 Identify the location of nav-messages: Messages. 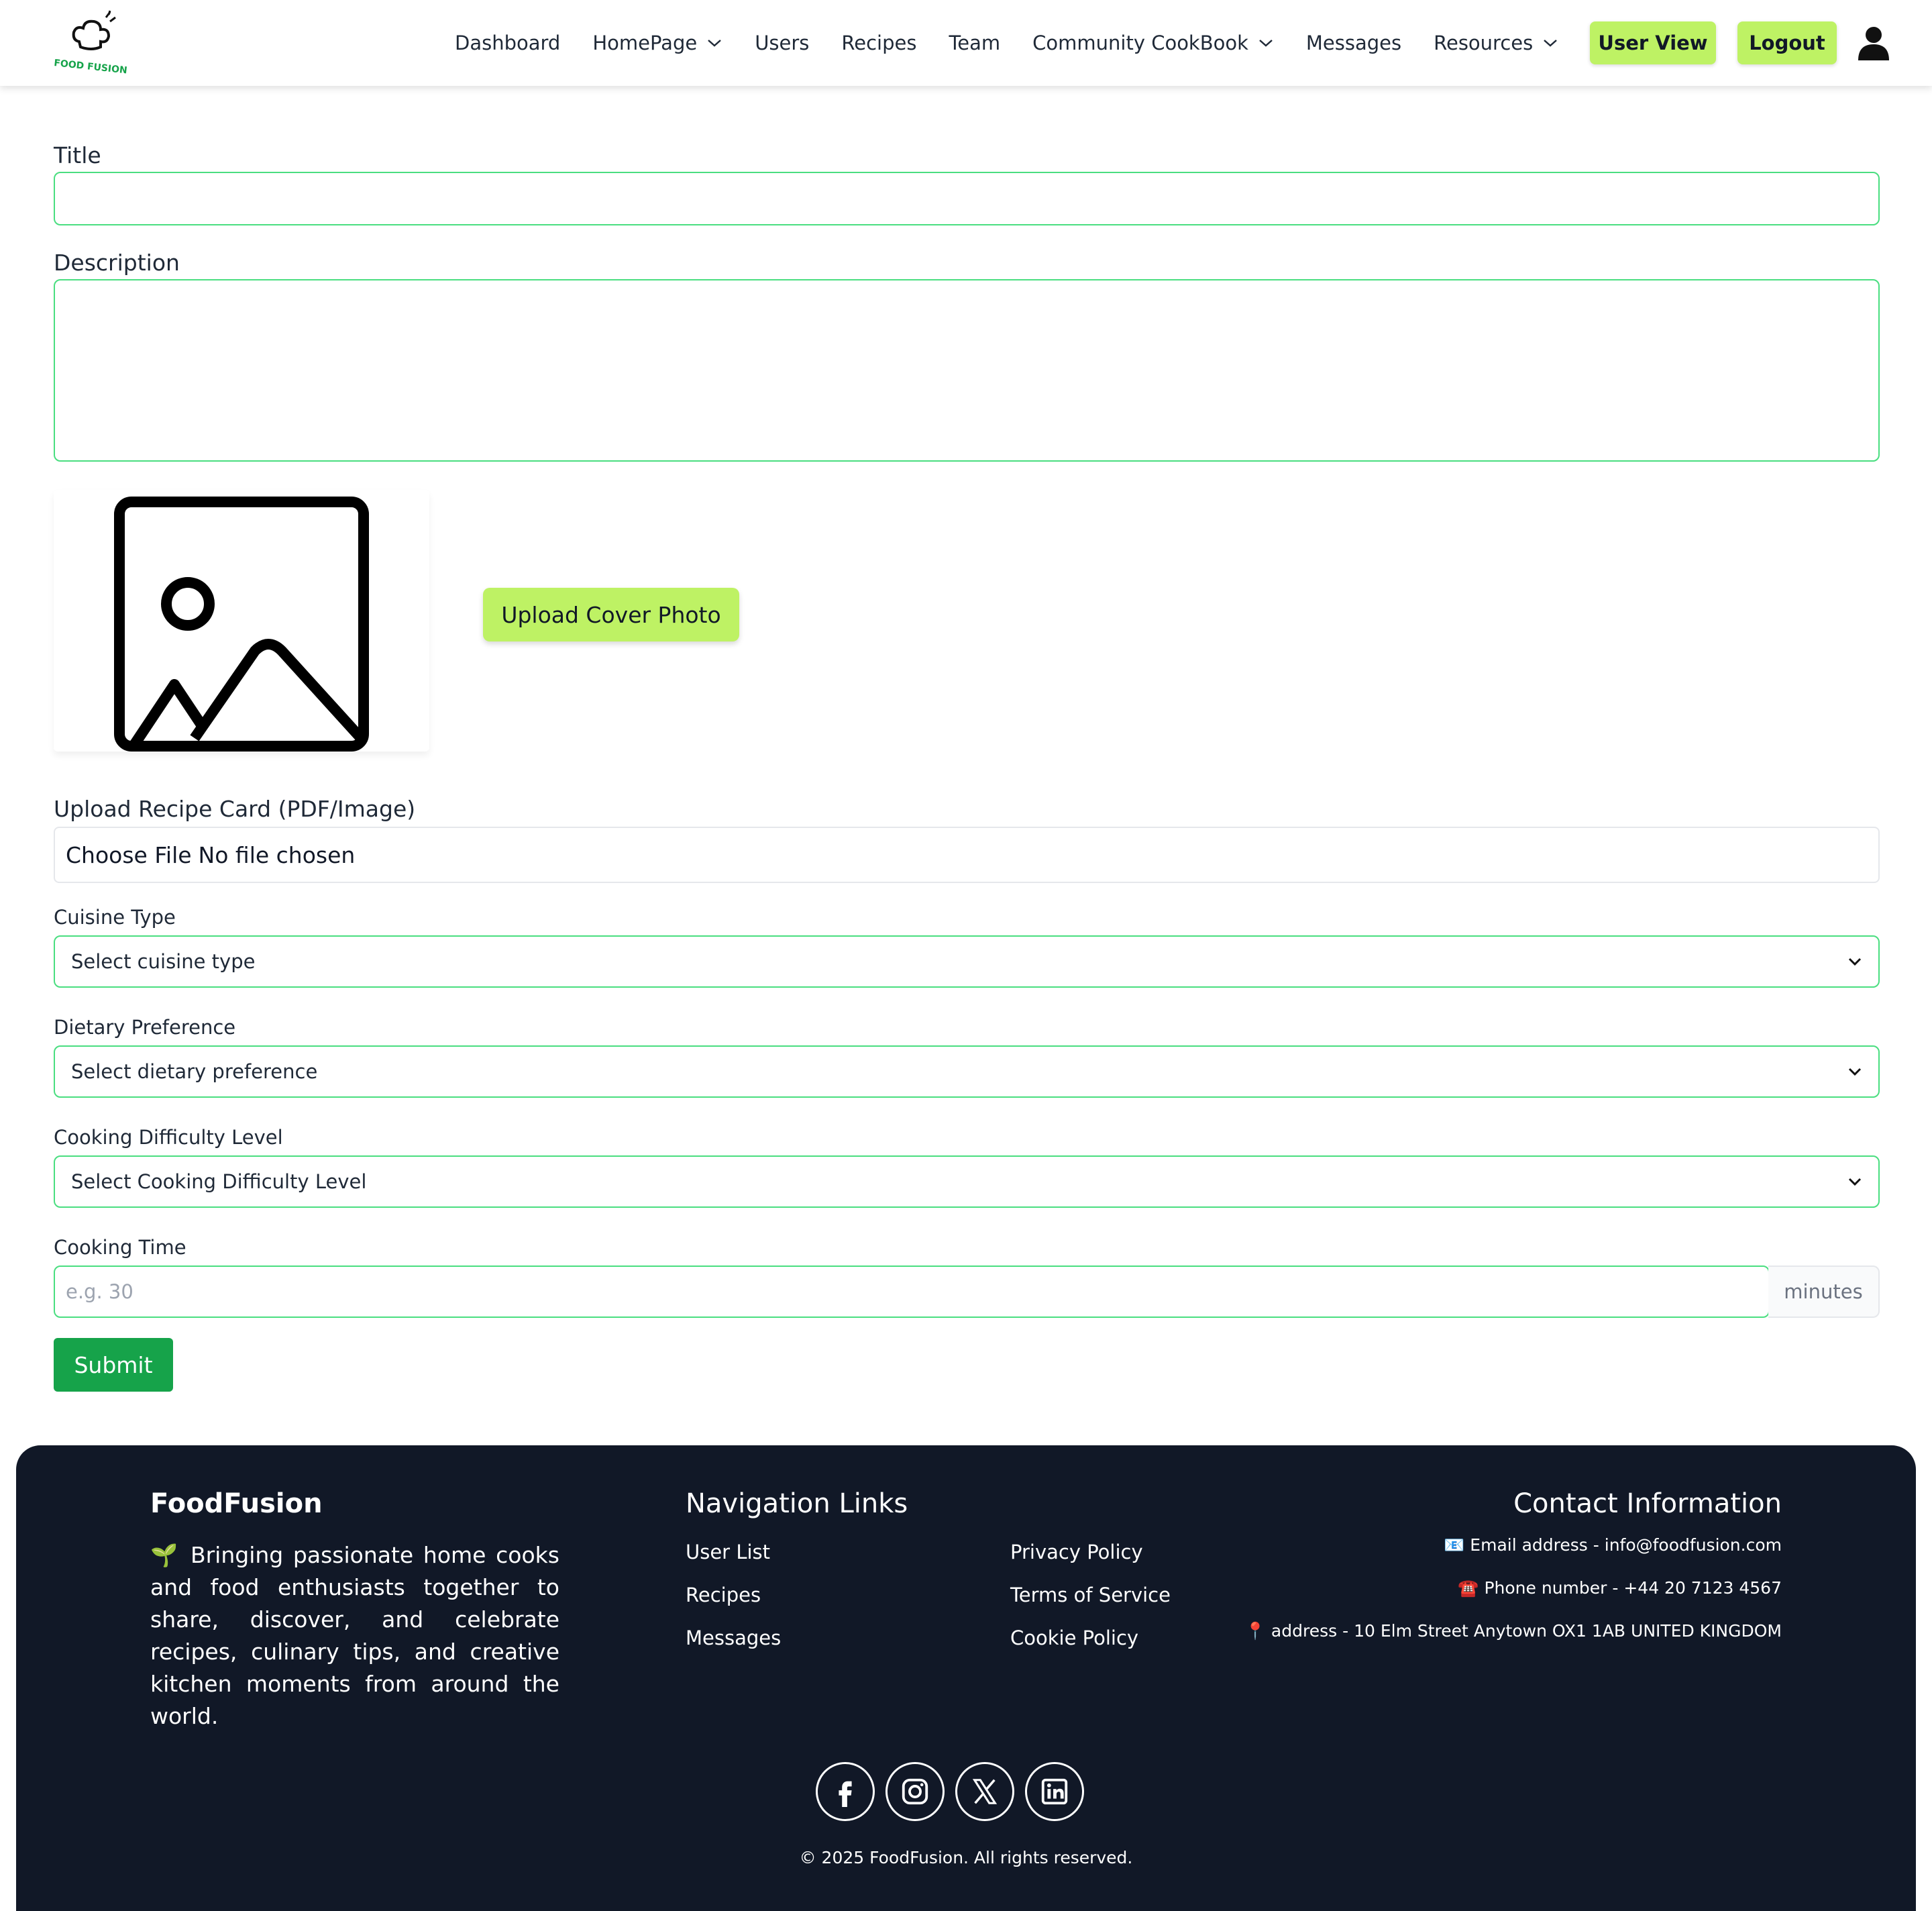
(1353, 43).